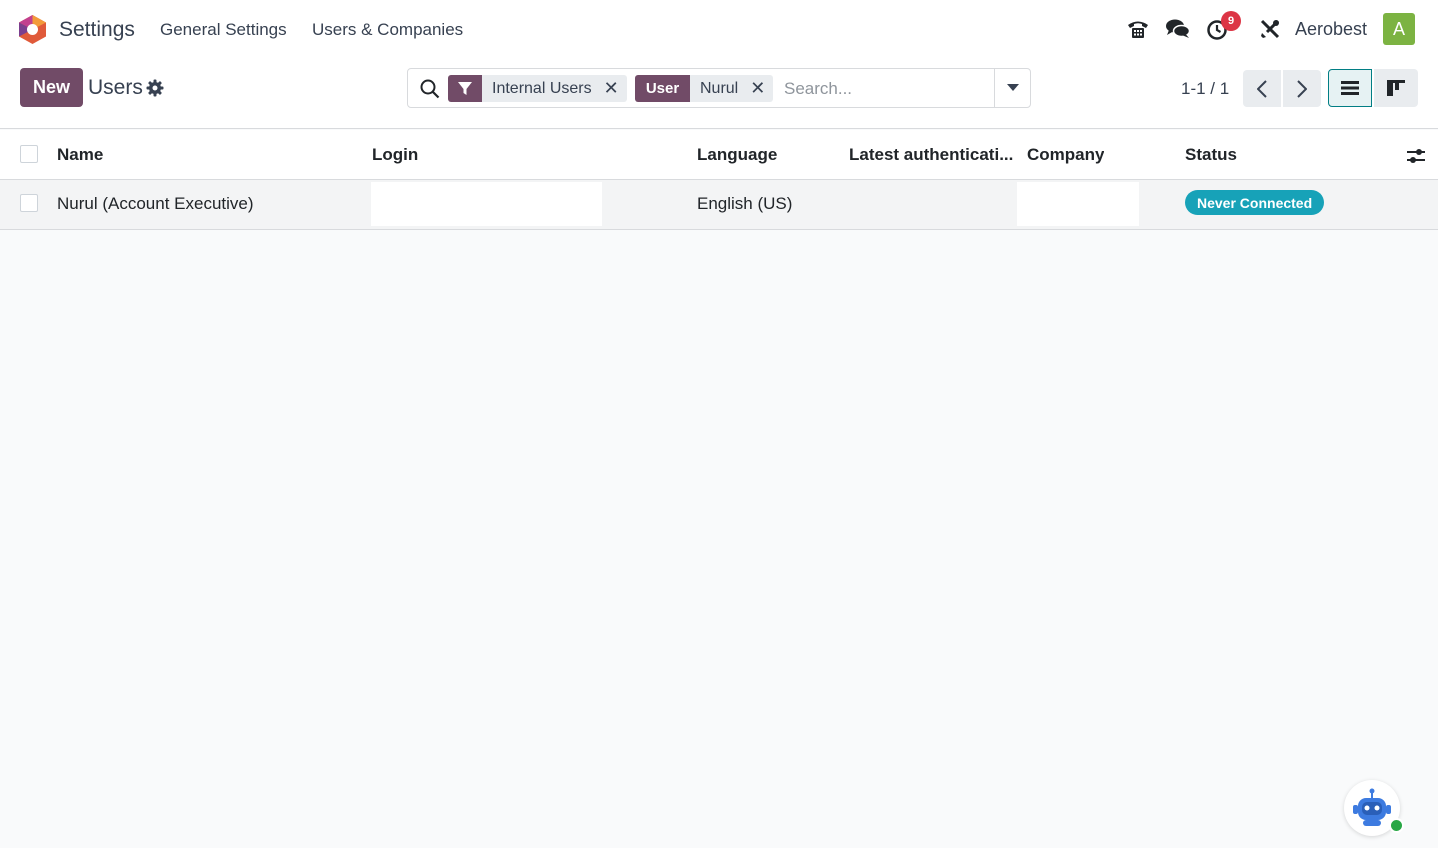 Image resolution: width=1438 pixels, height=848 pixels. What do you see at coordinates (155, 88) in the screenshot?
I see `gear-icon` at bounding box center [155, 88].